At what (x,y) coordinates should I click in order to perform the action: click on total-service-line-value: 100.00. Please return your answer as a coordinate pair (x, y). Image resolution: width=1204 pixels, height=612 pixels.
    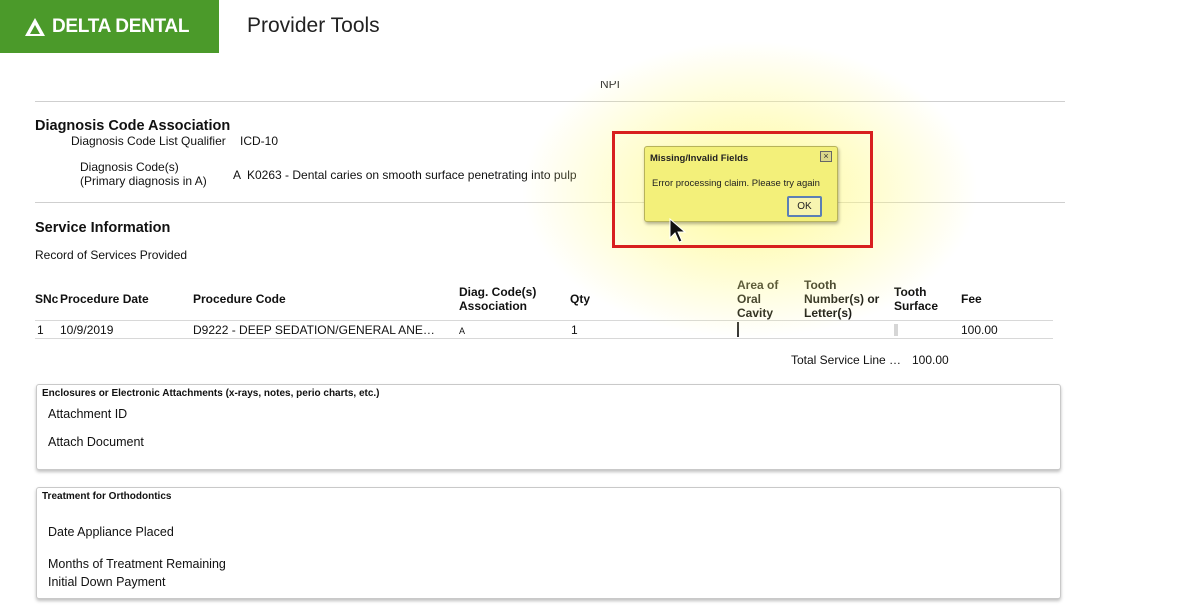
    Looking at the image, I should click on (930, 360).